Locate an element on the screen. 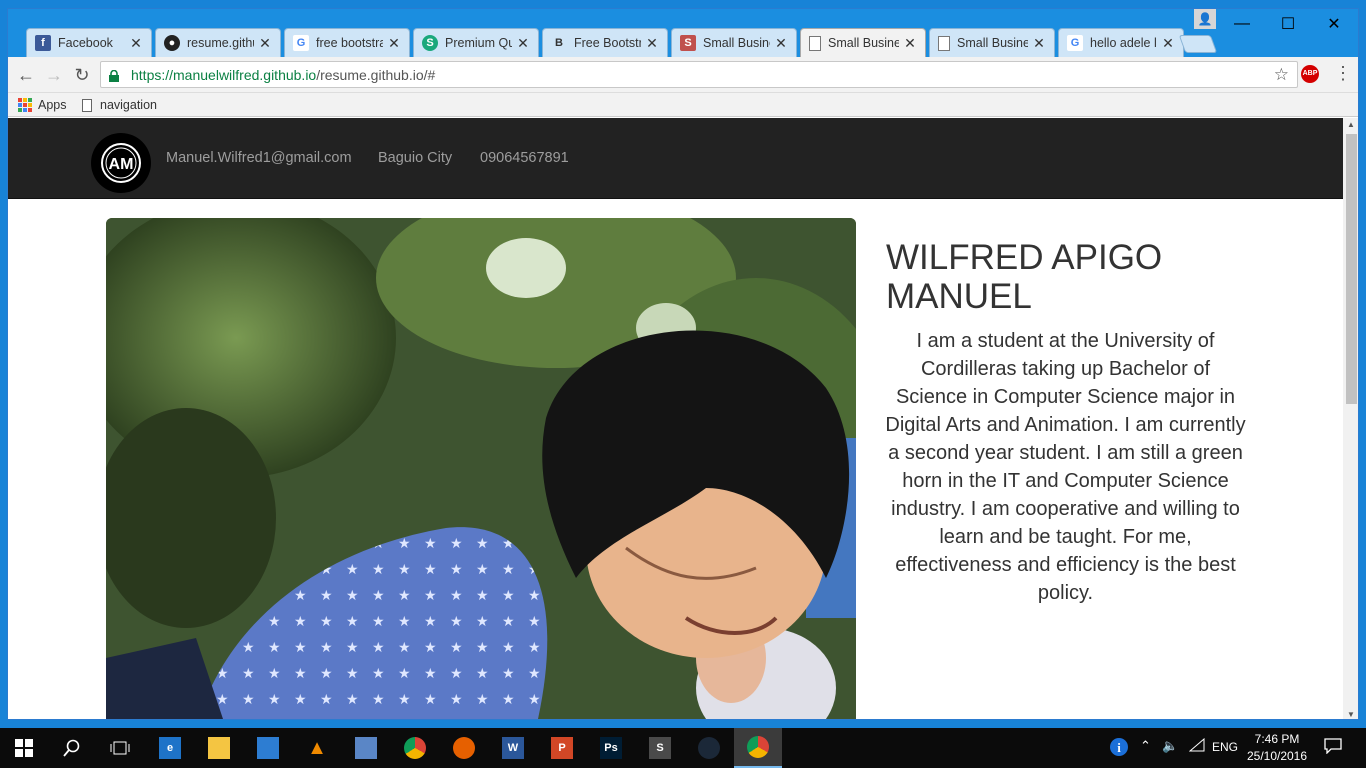  taskbar-app-virtualbox is located at coordinates (366, 748).